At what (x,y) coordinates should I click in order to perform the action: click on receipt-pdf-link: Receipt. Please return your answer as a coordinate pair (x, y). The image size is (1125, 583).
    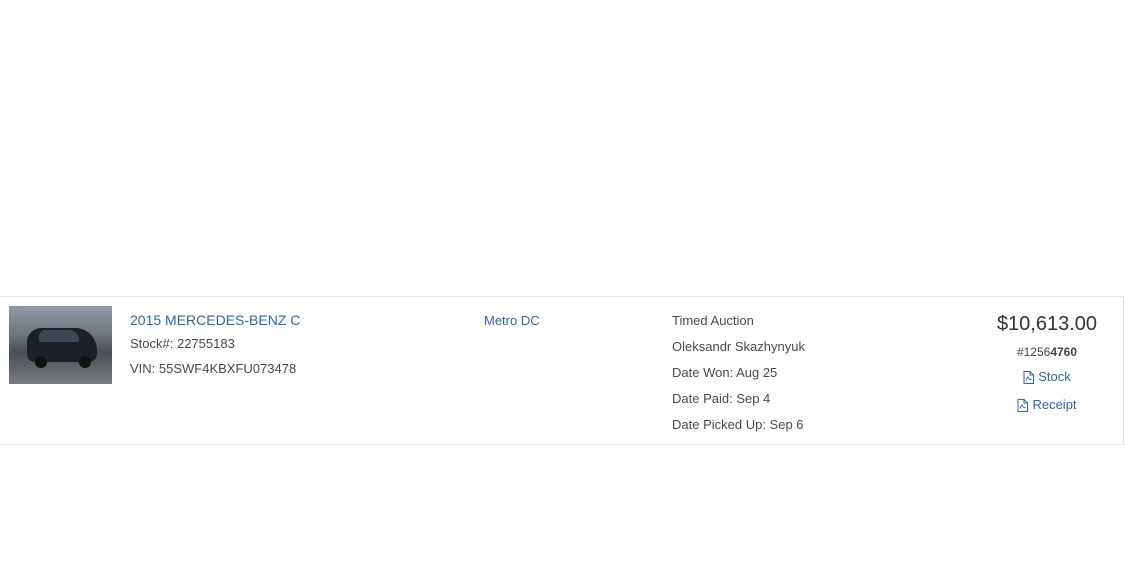
    Looking at the image, I should click on (1047, 405).